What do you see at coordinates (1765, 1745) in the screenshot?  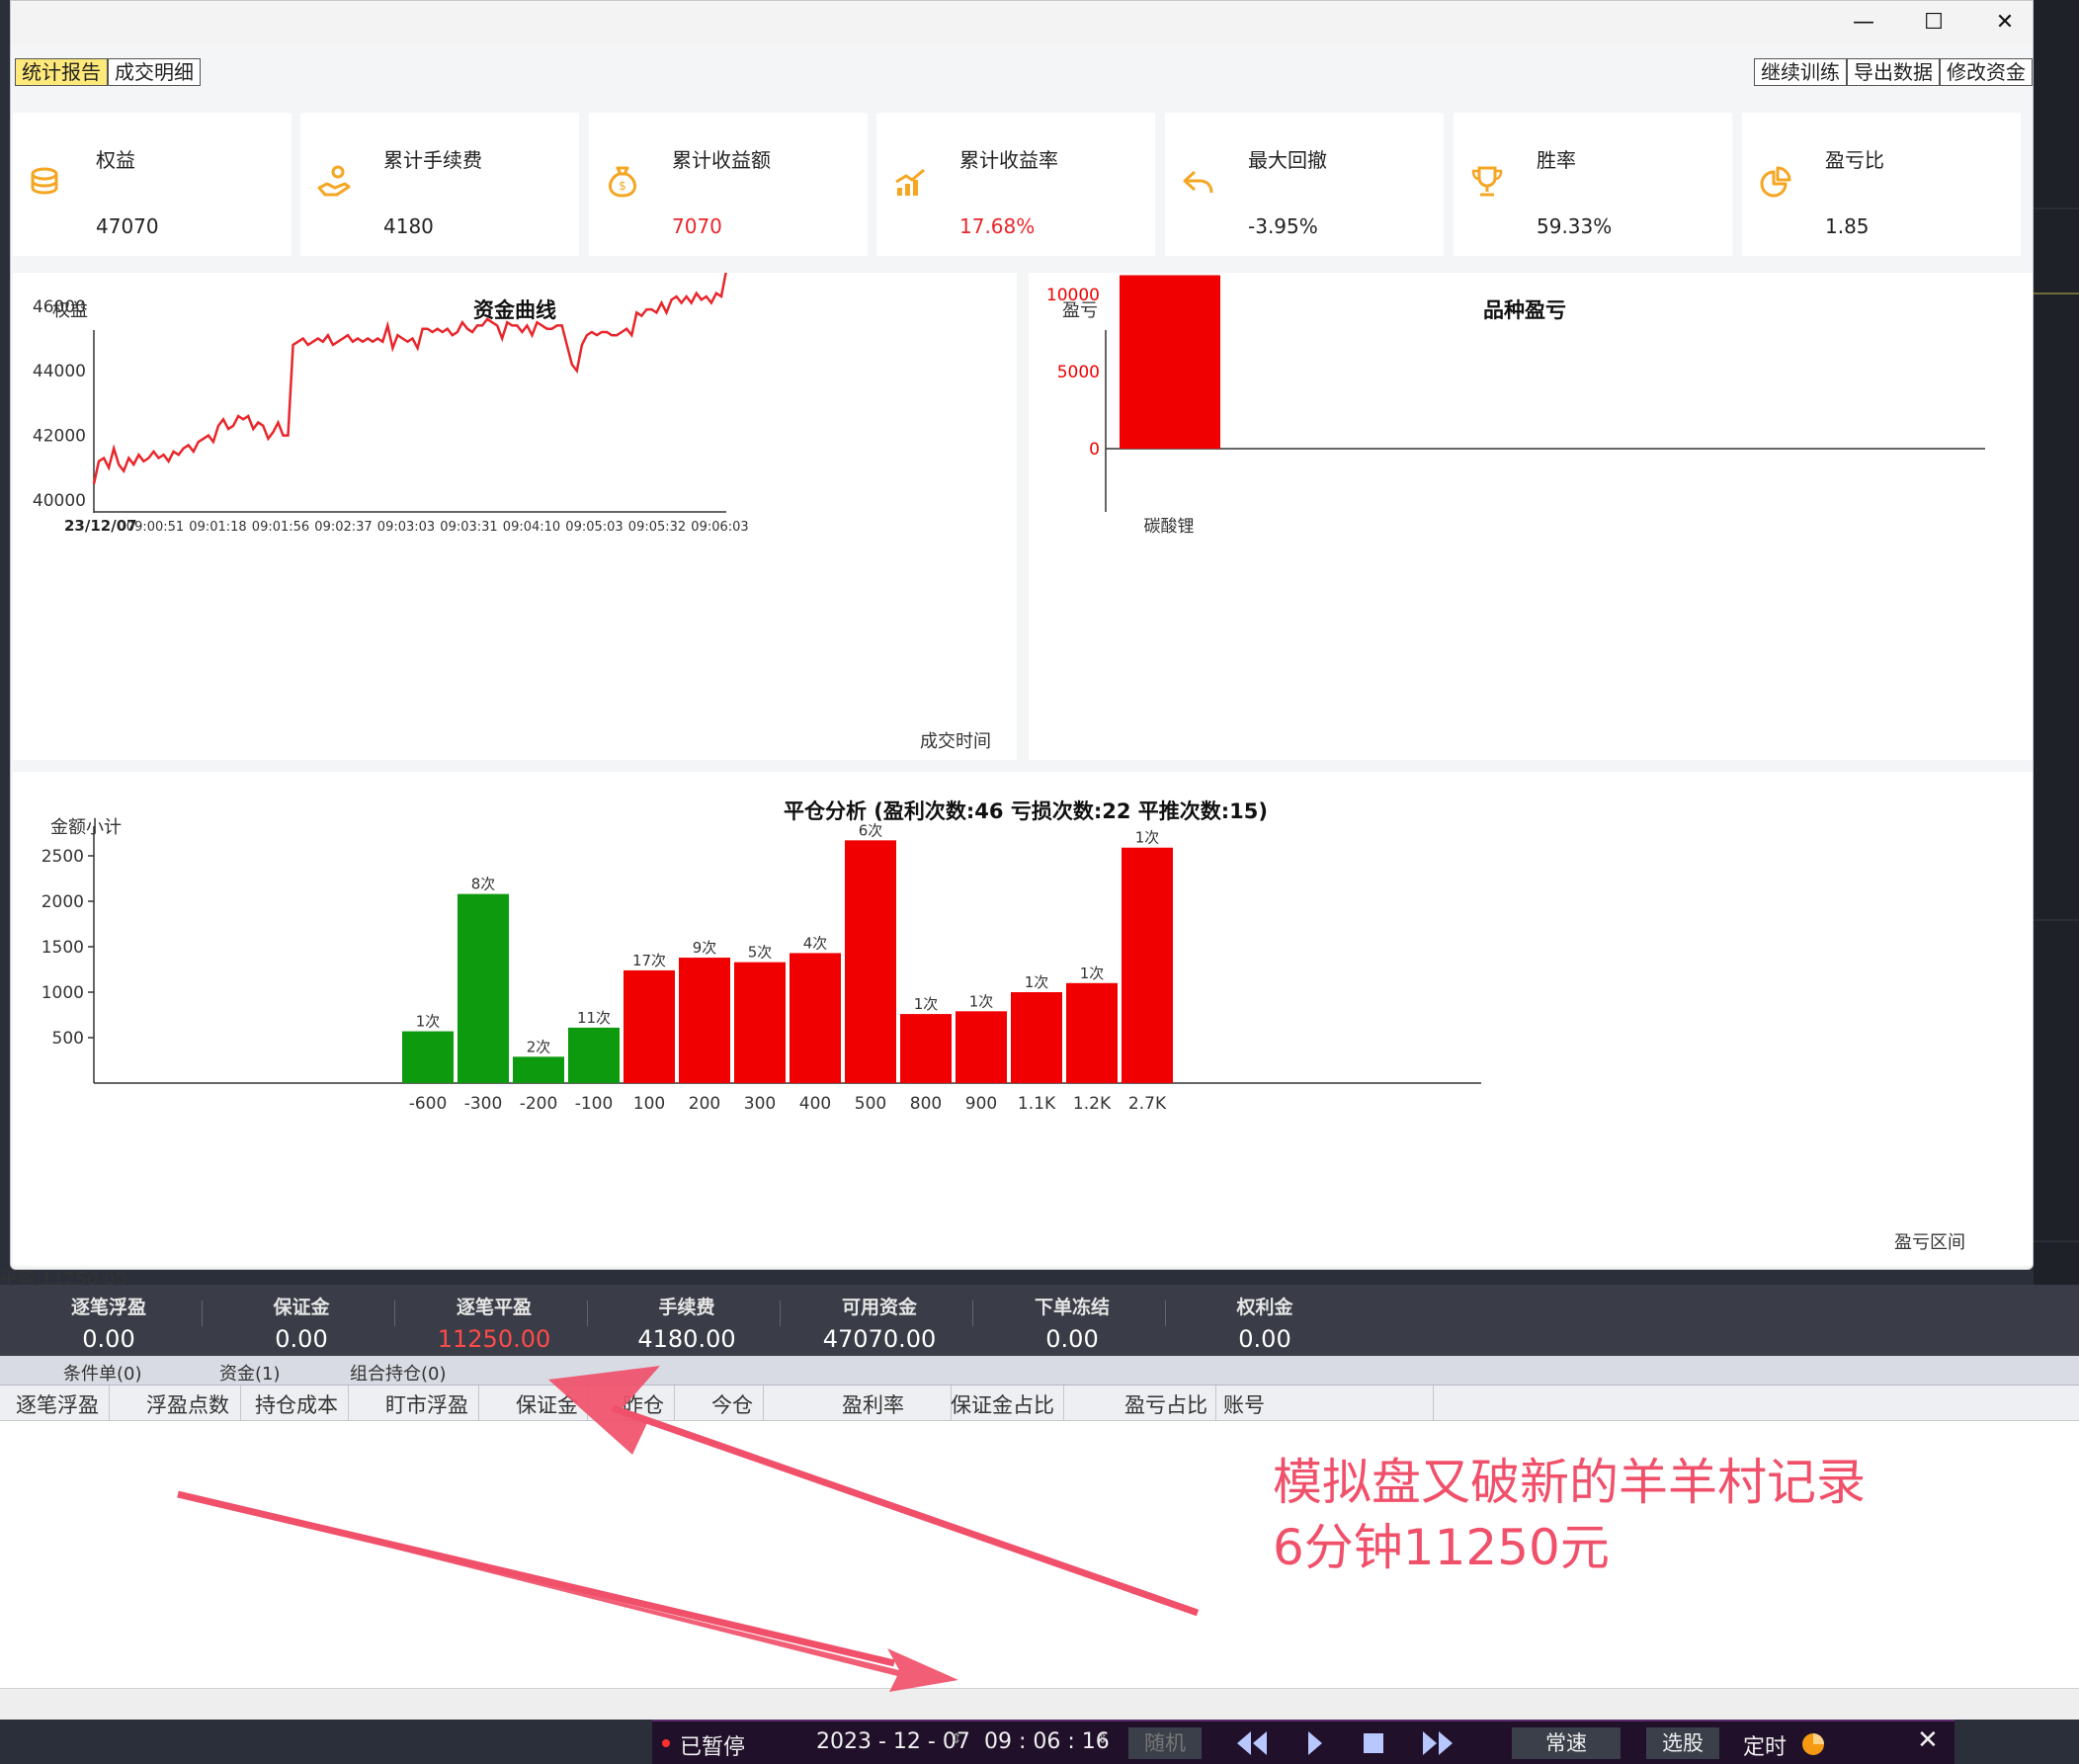 I see `timer-label: 定时` at bounding box center [1765, 1745].